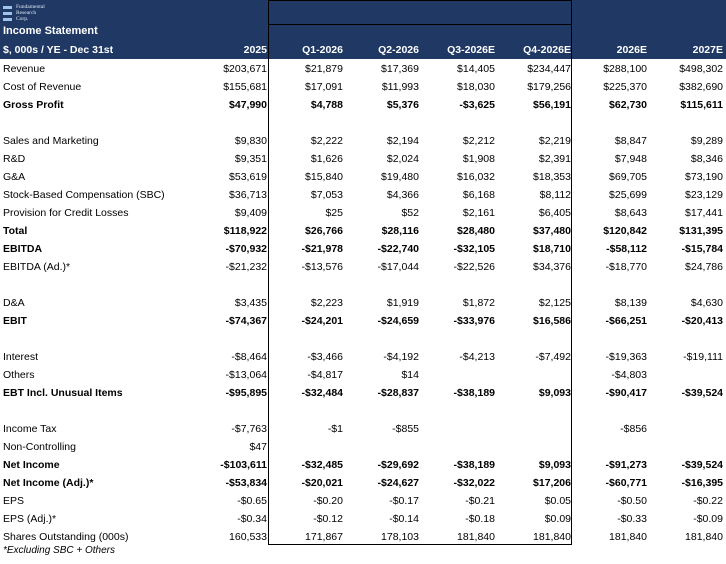 The height and width of the screenshot is (564, 726). What do you see at coordinates (248, 177) in the screenshot?
I see `table-cell: $53,619` at bounding box center [248, 177].